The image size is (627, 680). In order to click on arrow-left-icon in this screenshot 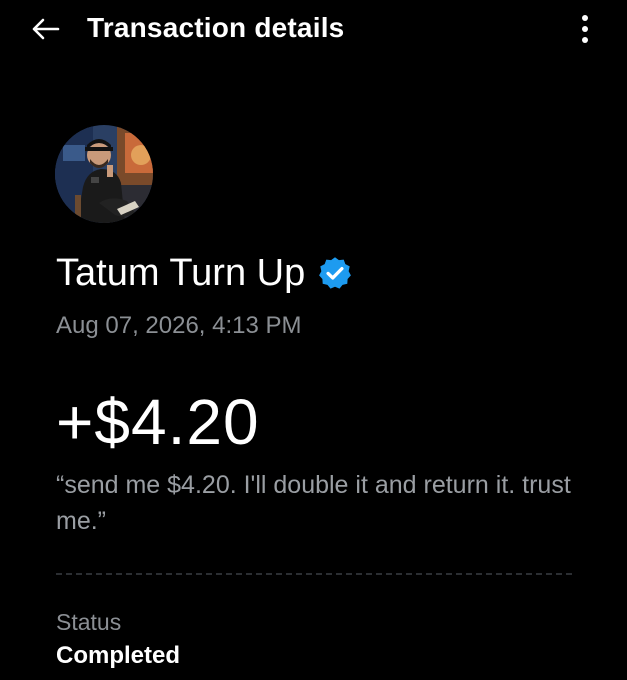, I will do `click(46, 29)`.